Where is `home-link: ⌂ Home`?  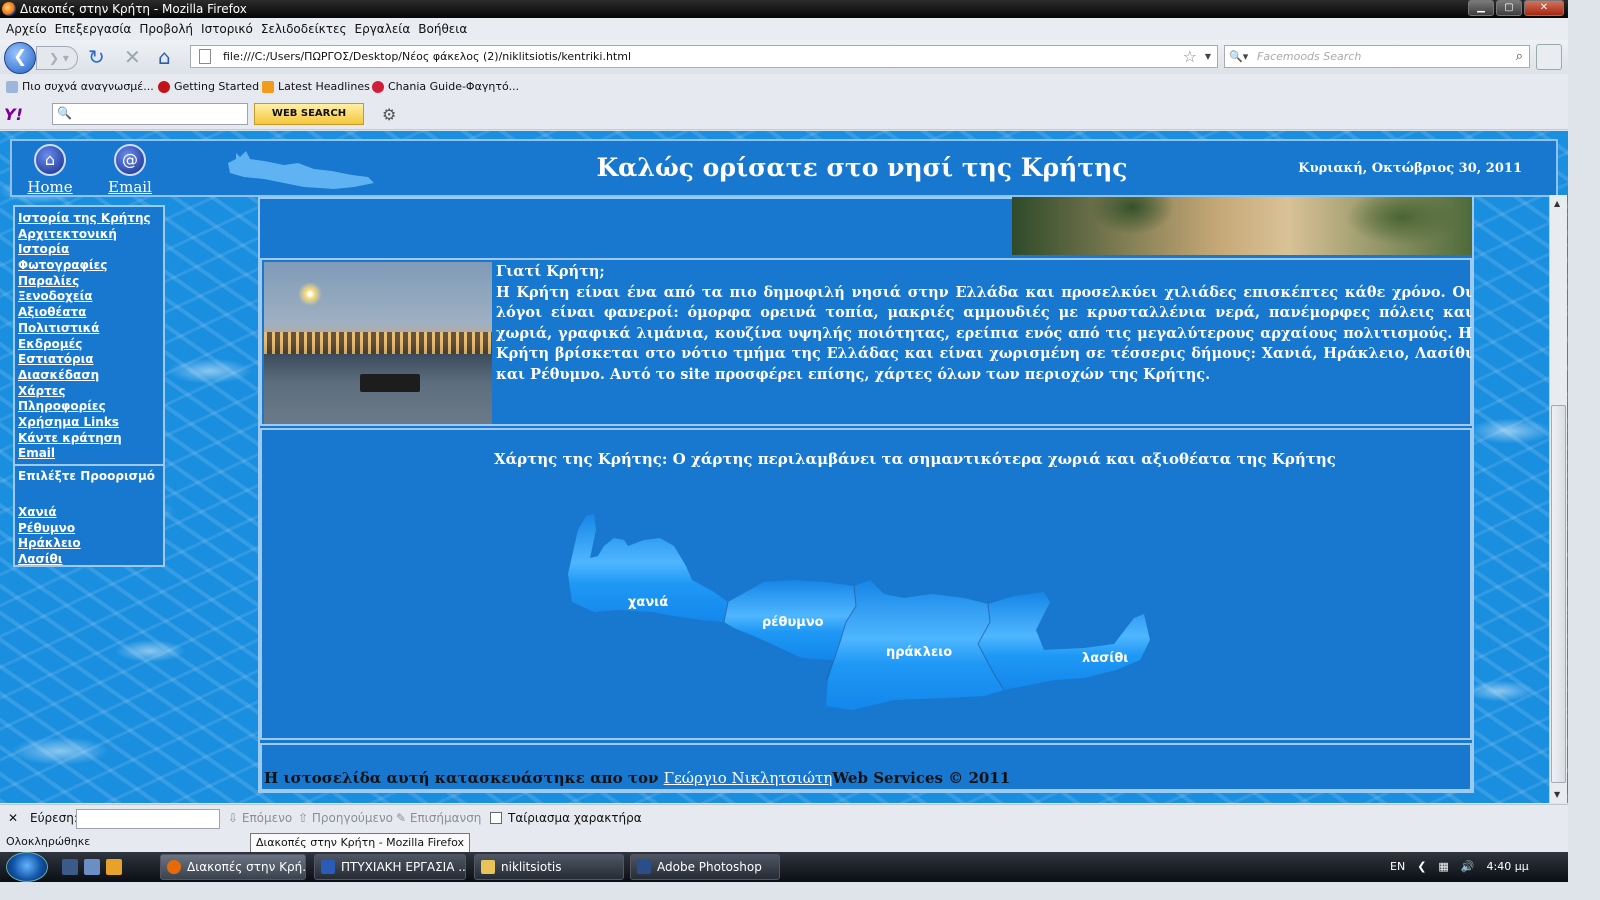
home-link: ⌂ Home is located at coordinates (50, 170).